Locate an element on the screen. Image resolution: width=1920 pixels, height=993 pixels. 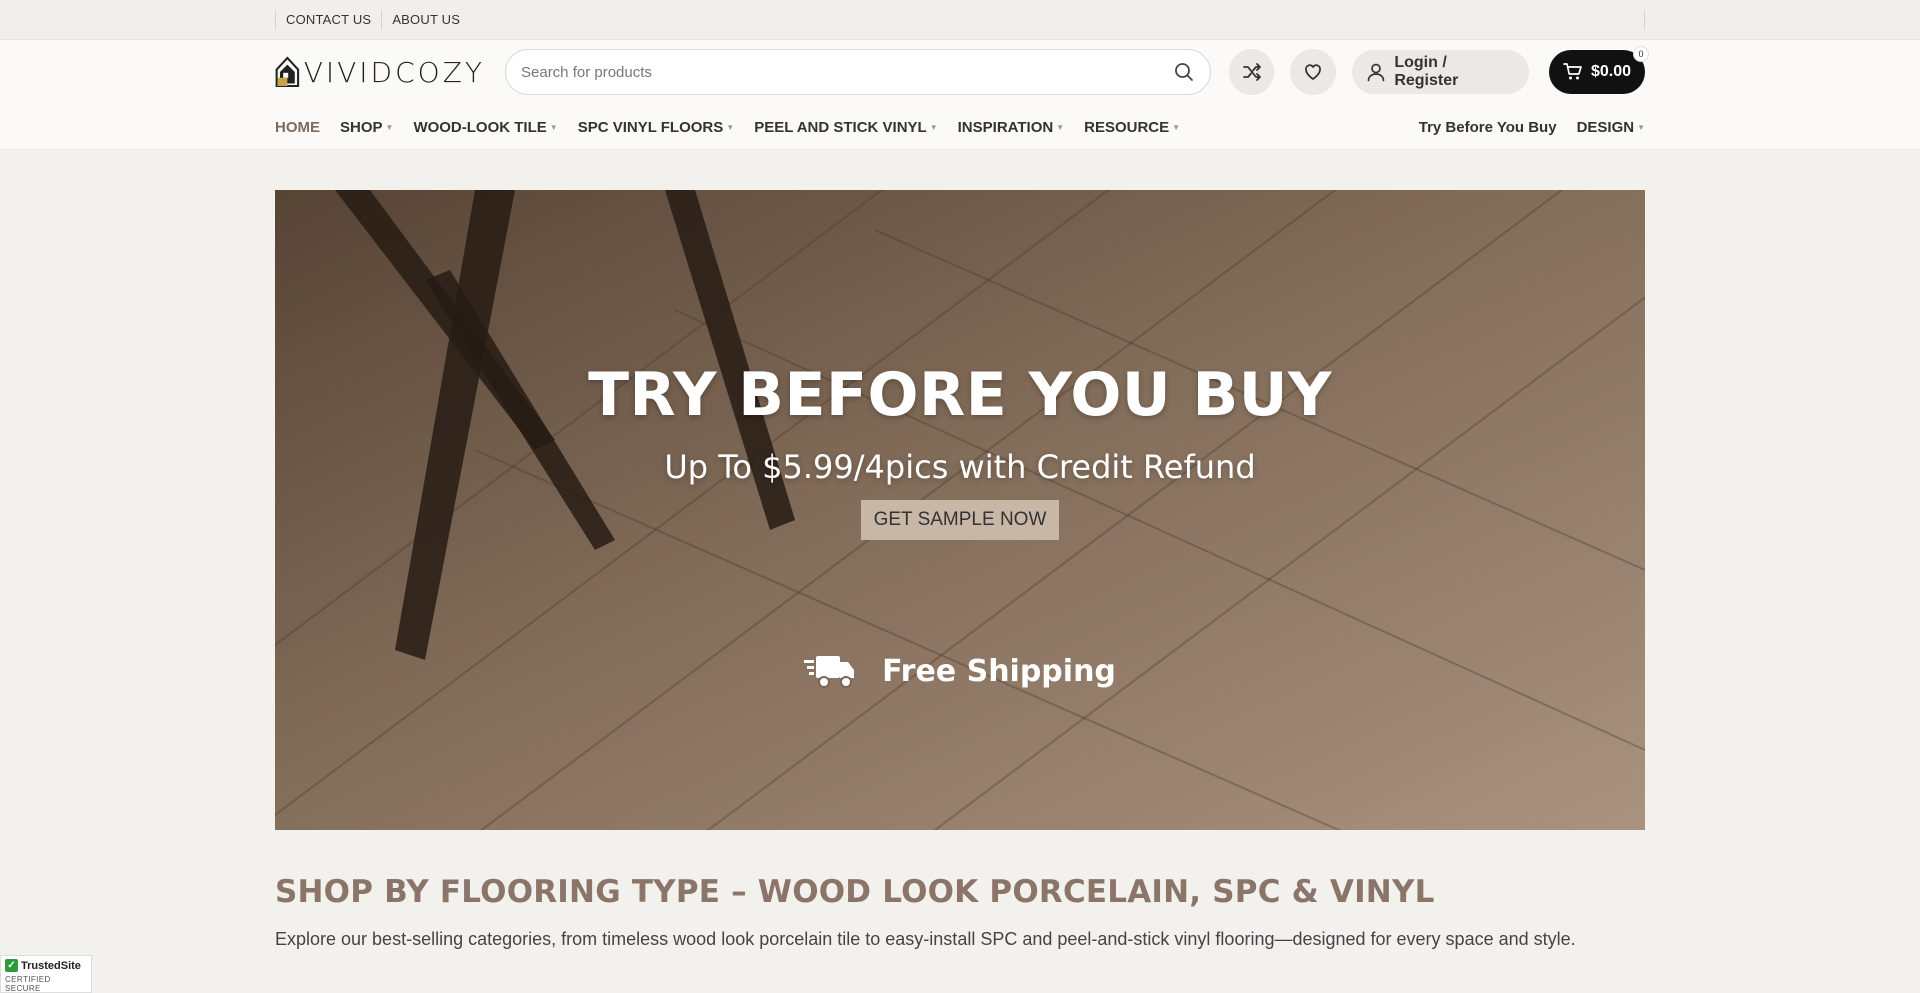
nav-spc-vinyl-floors-label: SPC VINYL FLOORS is located at coordinates (650, 127).